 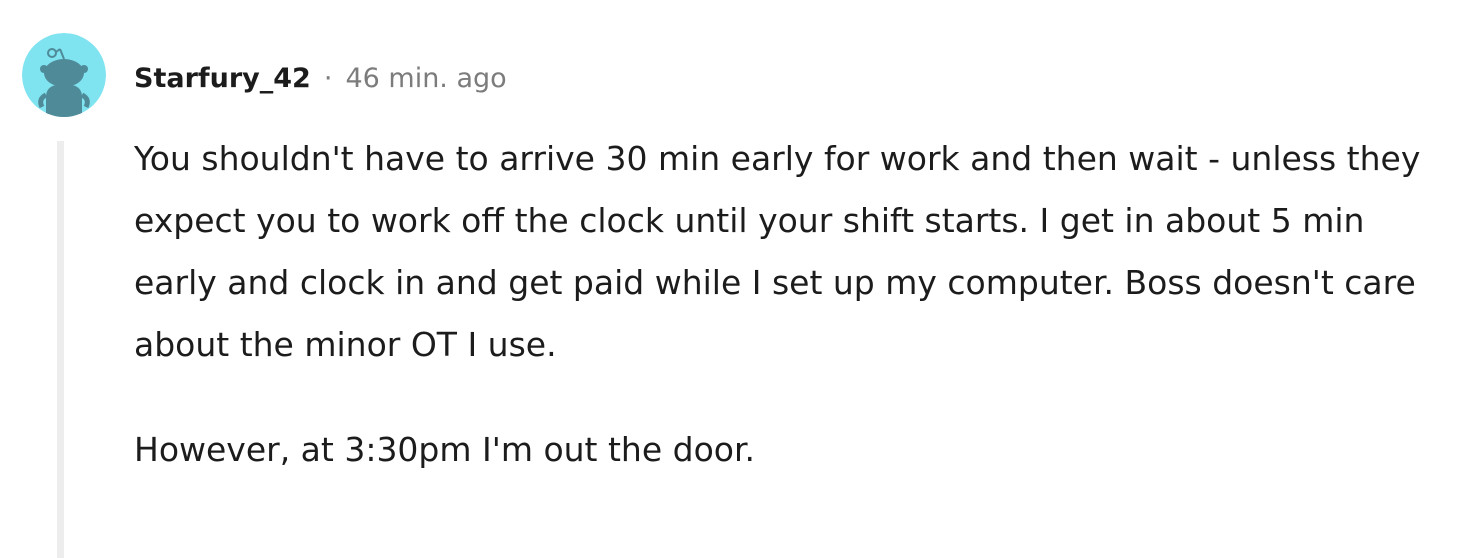 I want to click on comment-timestamp: 46 min. ago, so click(x=425, y=78).